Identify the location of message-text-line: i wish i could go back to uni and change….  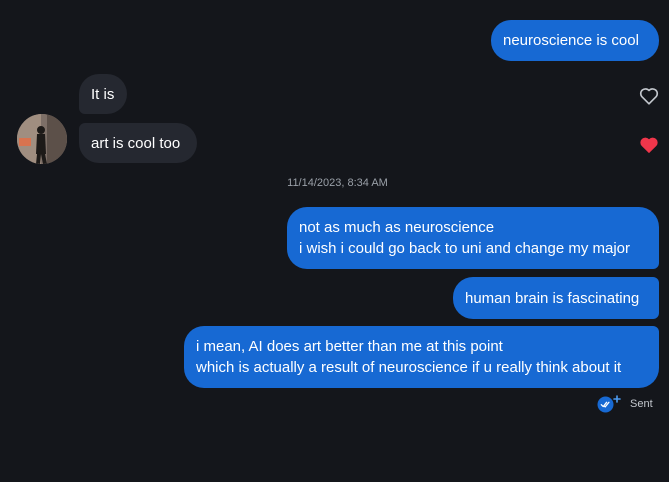
(465, 248).